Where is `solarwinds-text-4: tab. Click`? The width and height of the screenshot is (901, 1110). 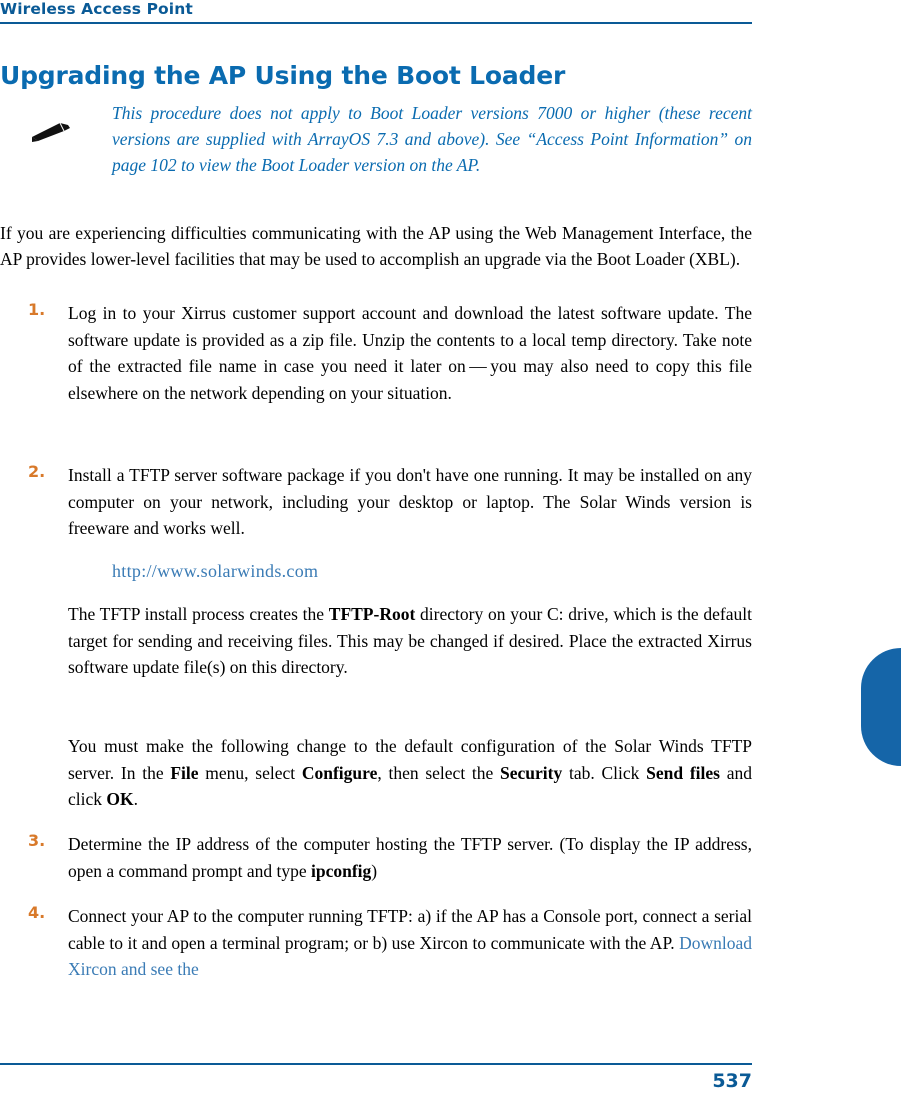 solarwinds-text-4: tab. Click is located at coordinates (604, 772).